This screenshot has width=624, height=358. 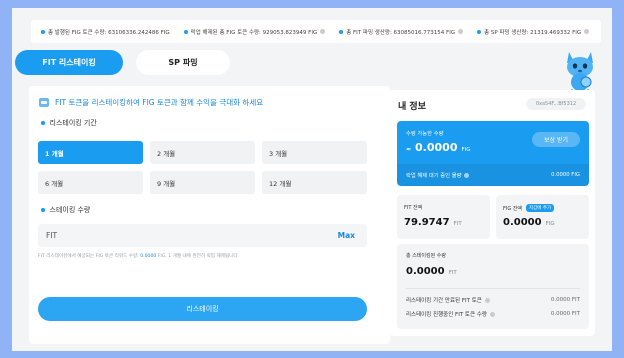 I want to click on ticker-text: 총 FIT 파밍 생산량: 63085016.773154 FIG, so click(x=401, y=32).